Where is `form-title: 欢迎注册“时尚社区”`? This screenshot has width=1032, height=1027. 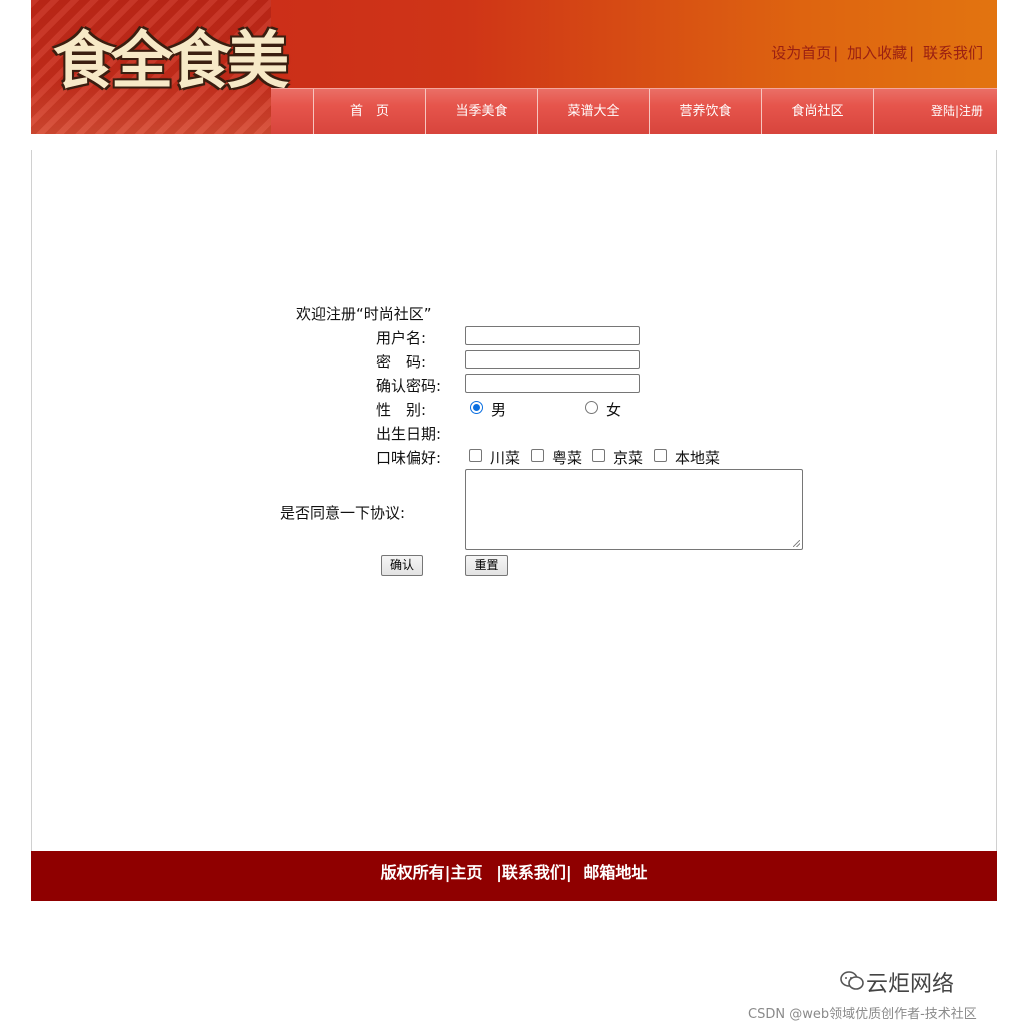
form-title: 欢迎注册“时尚社区” is located at coordinates (364, 314).